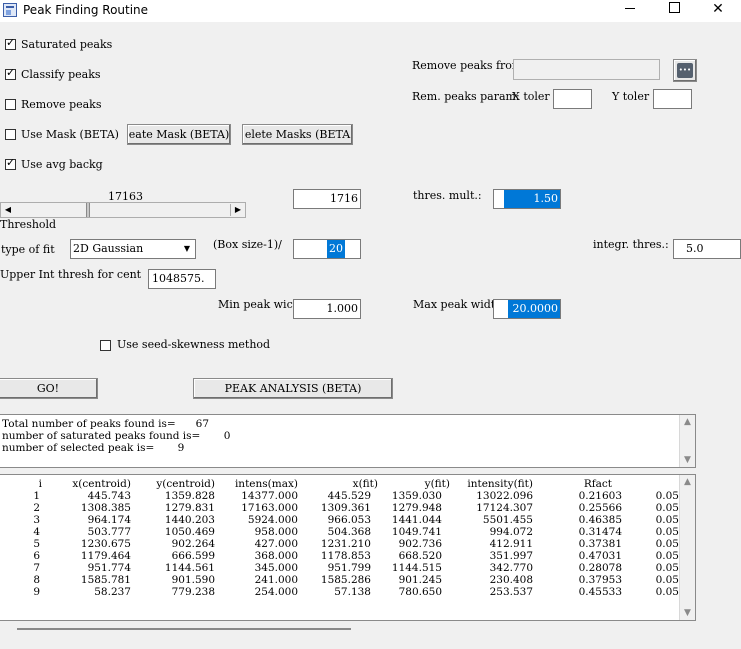 Image resolution: width=741 pixels, height=649 pixels. What do you see at coordinates (93, 448) in the screenshot?
I see `summary-line: number of selected peak is= 9` at bounding box center [93, 448].